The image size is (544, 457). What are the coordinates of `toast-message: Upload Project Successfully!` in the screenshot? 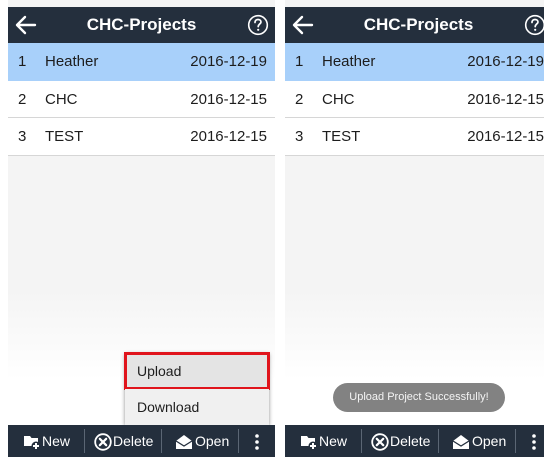 It's located at (419, 397).